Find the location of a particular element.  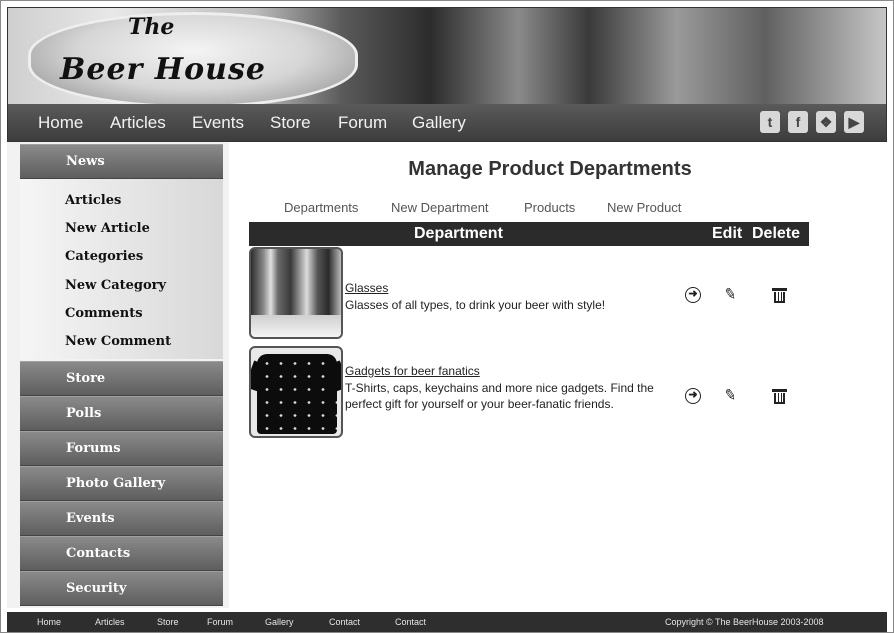

col-department: Department is located at coordinates (458, 233).